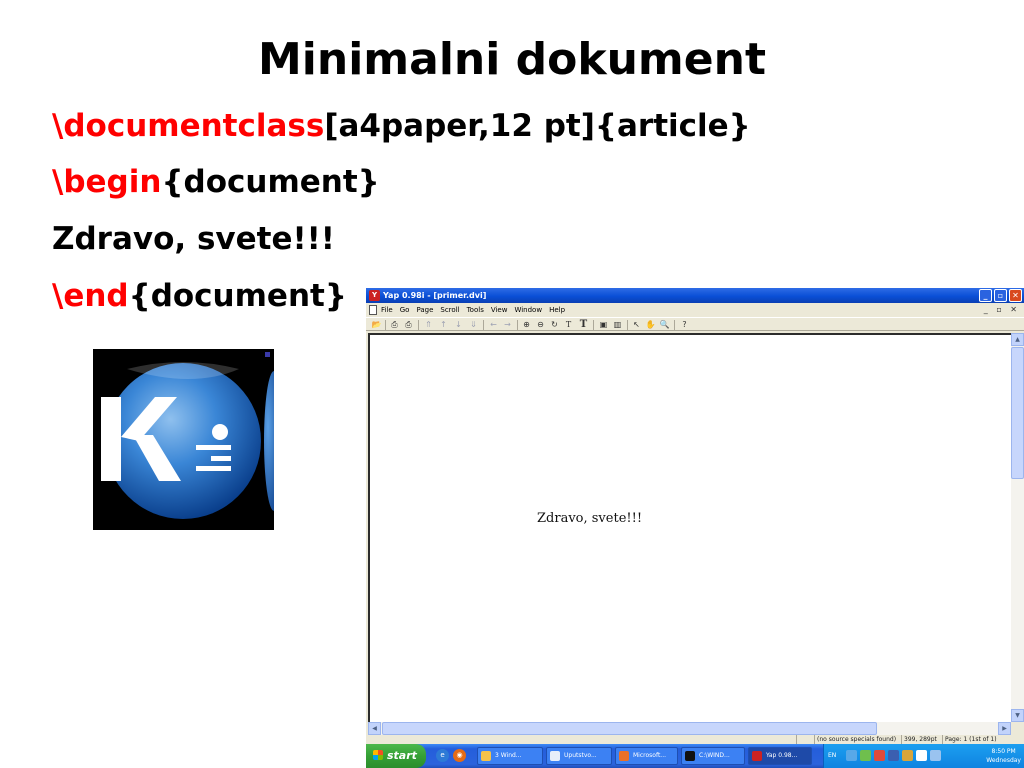  I want to click on last-page-icon: ⇓, so click(473, 324).